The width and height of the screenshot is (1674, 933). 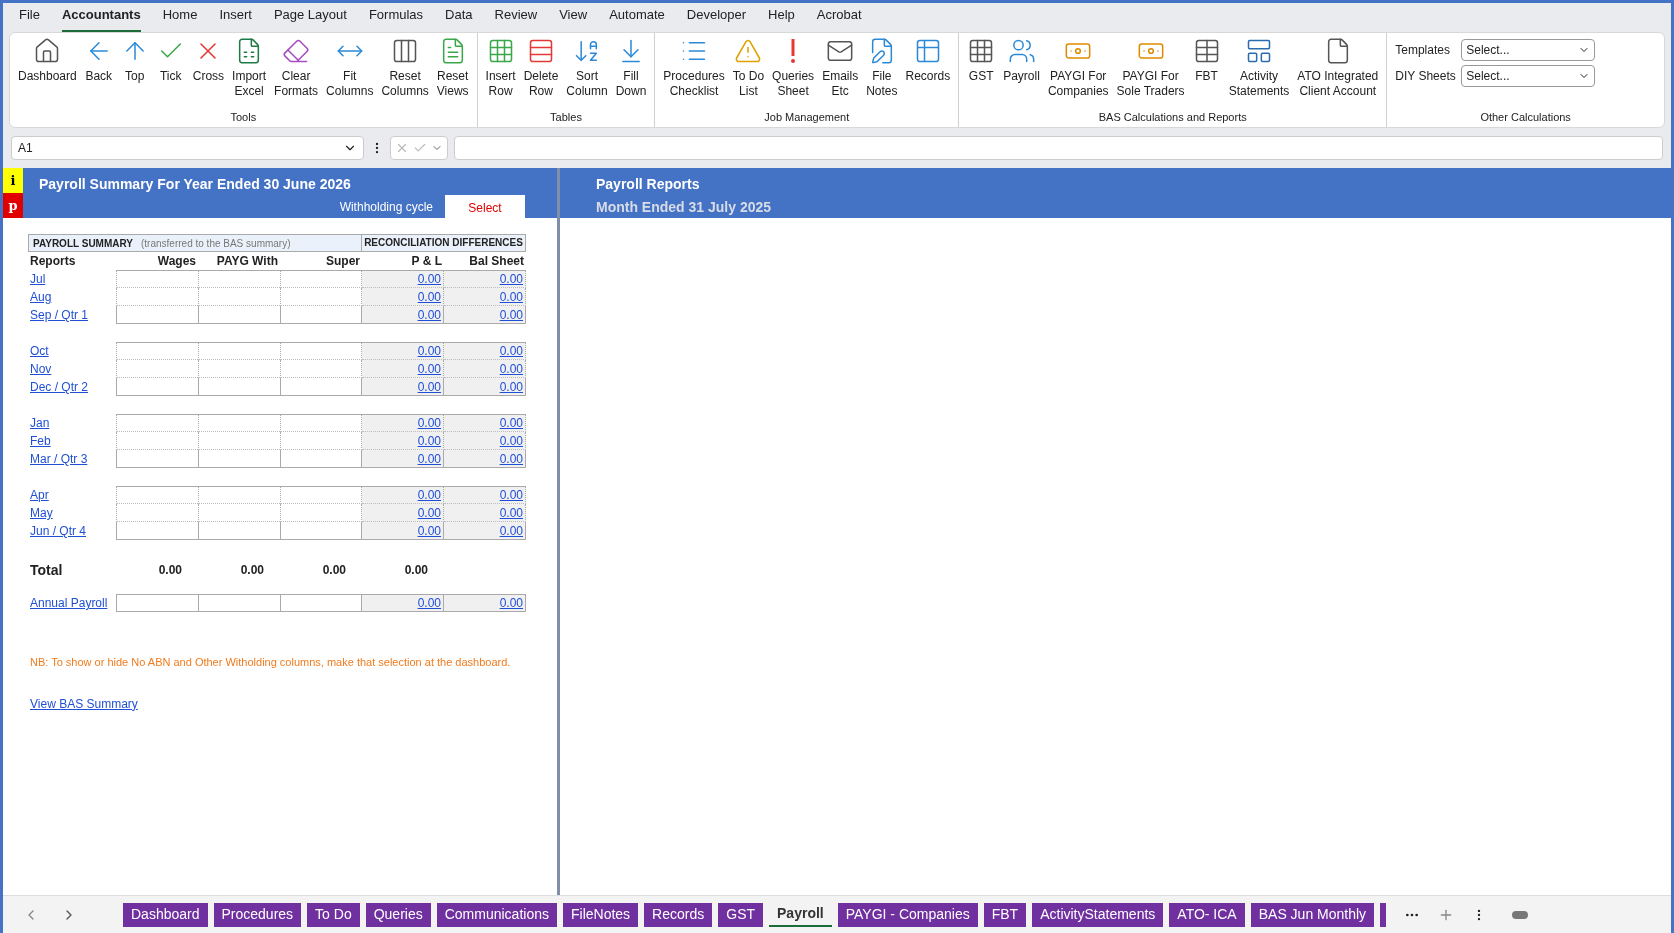 I want to click on total-label: Total, so click(x=46, y=570).